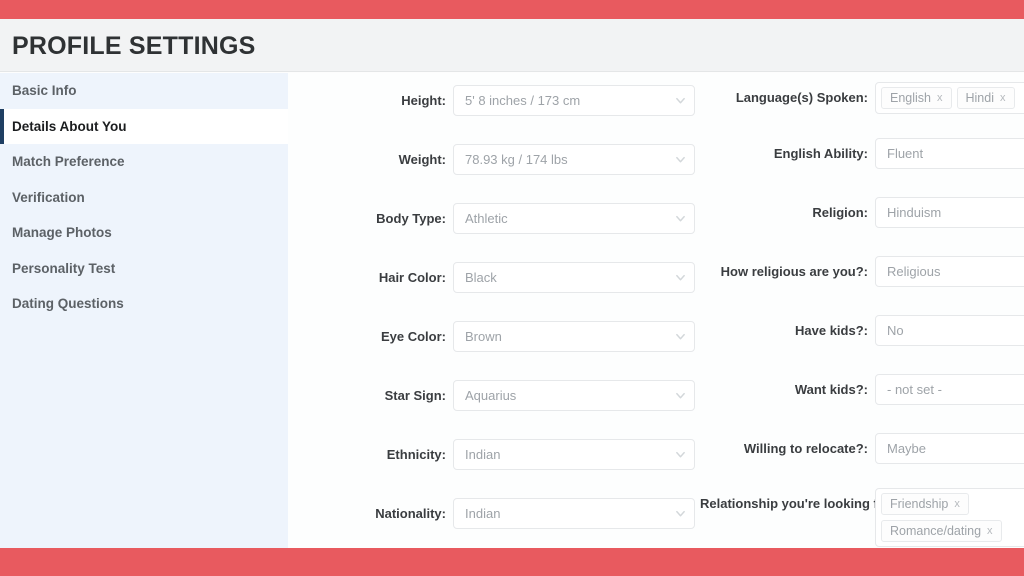  Describe the element at coordinates (416, 454) in the screenshot. I see `field-label-ethnicity: Ethnicity:` at that location.